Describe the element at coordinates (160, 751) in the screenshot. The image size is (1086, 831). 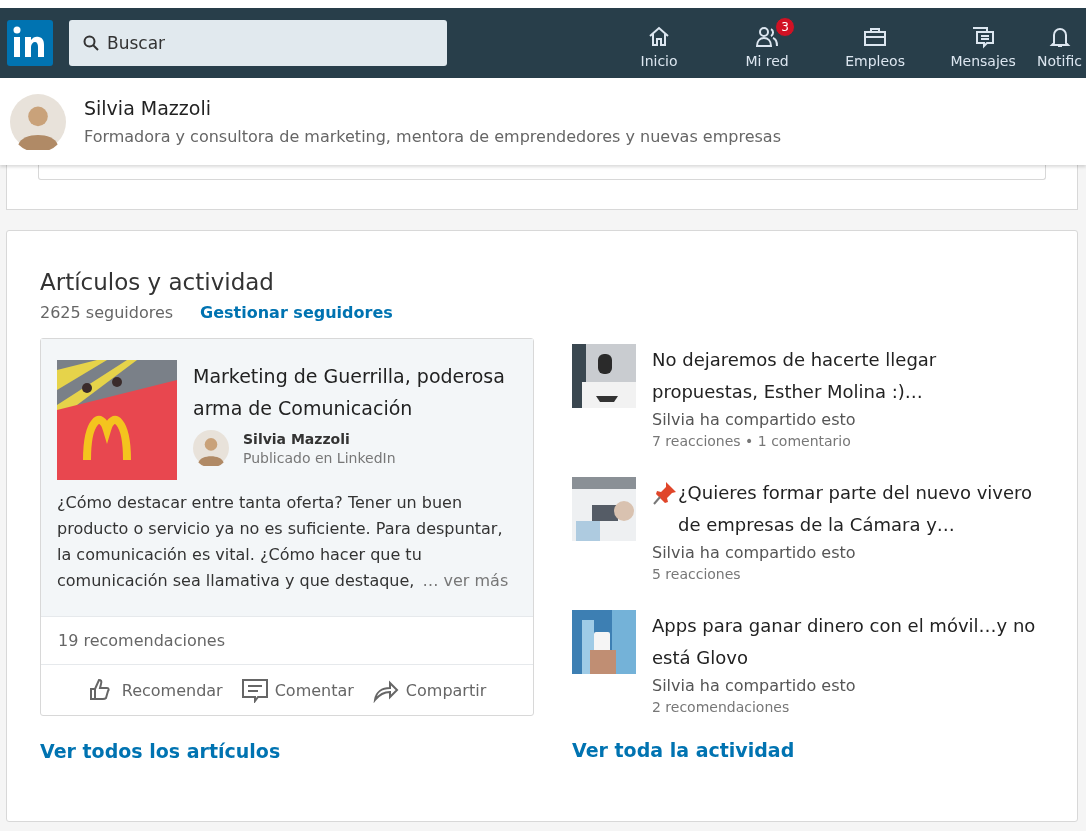
I see `all-articles-link: Ver todos los artículos` at that location.